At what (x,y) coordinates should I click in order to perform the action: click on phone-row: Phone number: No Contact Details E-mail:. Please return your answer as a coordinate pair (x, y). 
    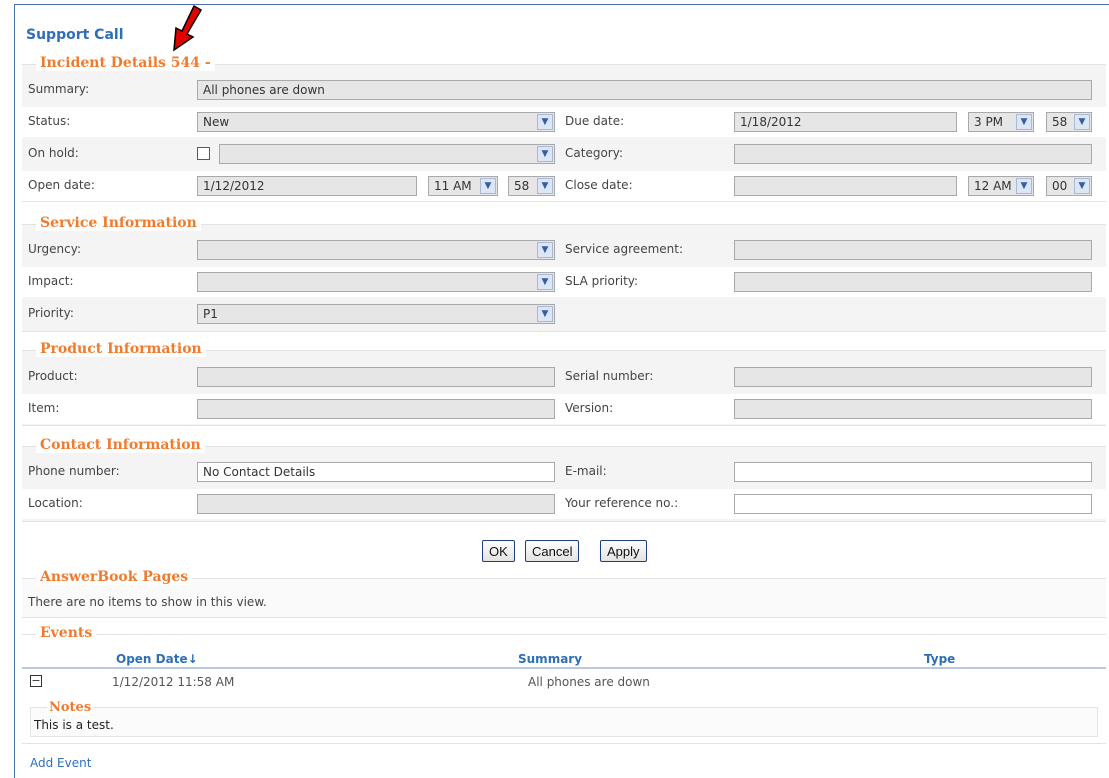
    Looking at the image, I should click on (564, 472).